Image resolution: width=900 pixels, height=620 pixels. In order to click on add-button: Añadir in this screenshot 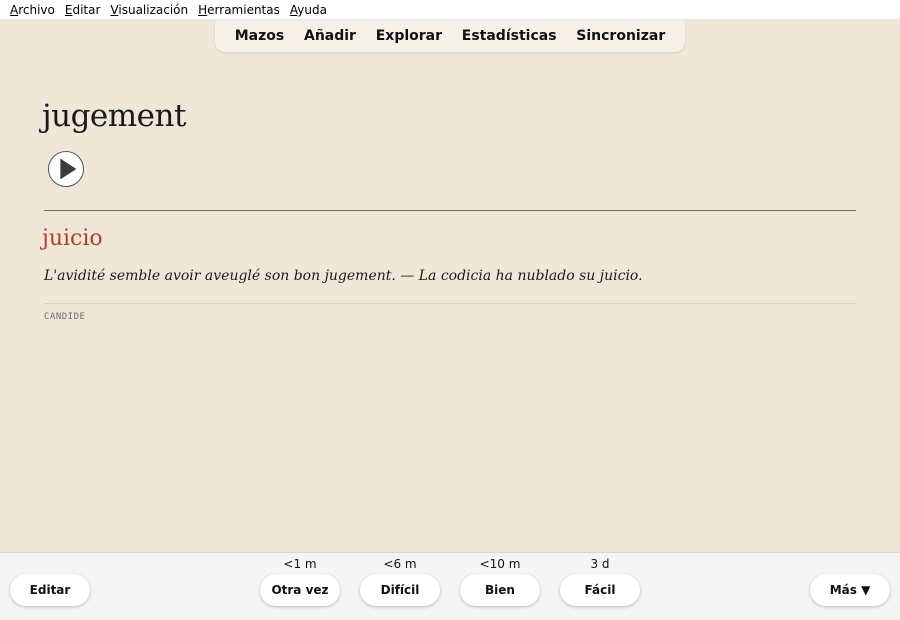, I will do `click(330, 36)`.